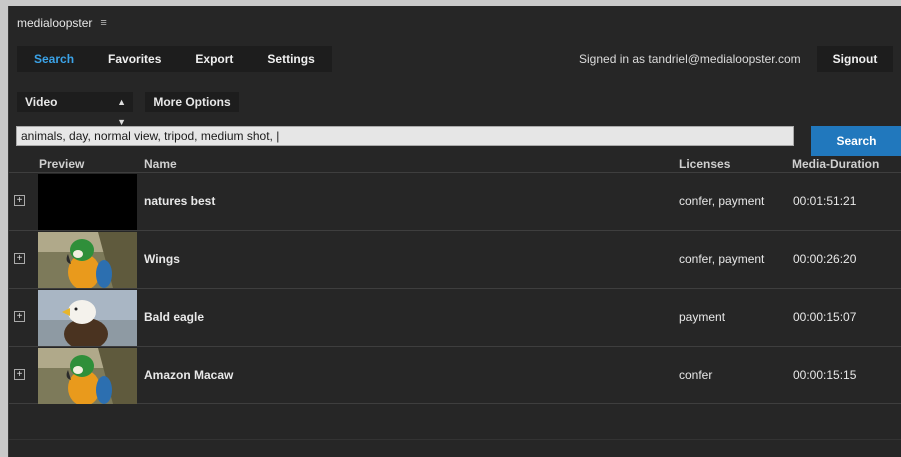 The width and height of the screenshot is (901, 457). I want to click on search-button: Search, so click(856, 141).